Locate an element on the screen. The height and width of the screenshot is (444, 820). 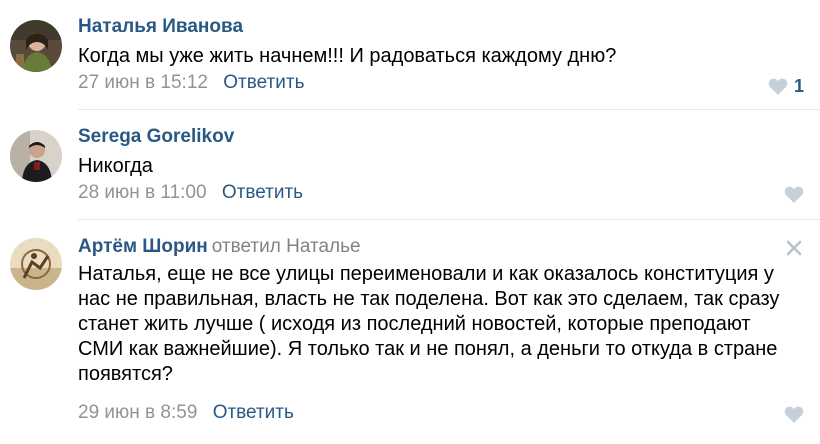
comment-meta: 28 июн в 11:00 Ответить is located at coordinates (190, 193).